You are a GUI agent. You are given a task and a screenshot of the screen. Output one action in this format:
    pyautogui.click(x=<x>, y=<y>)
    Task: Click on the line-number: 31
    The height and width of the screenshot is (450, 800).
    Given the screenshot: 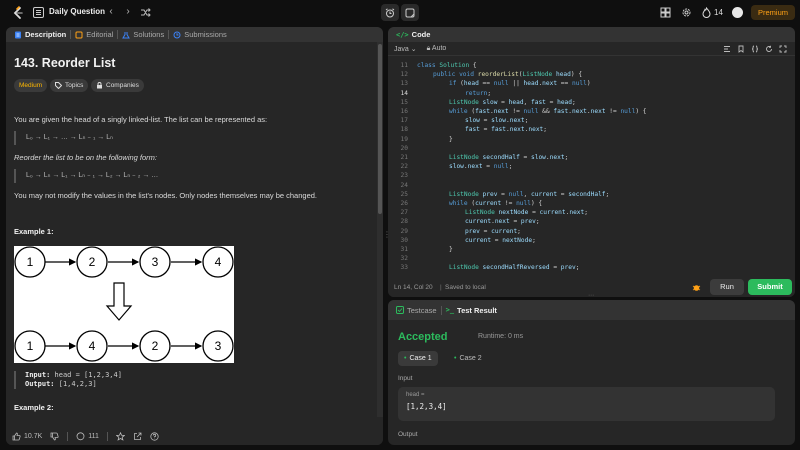 What is the action you would take?
    pyautogui.click(x=404, y=249)
    